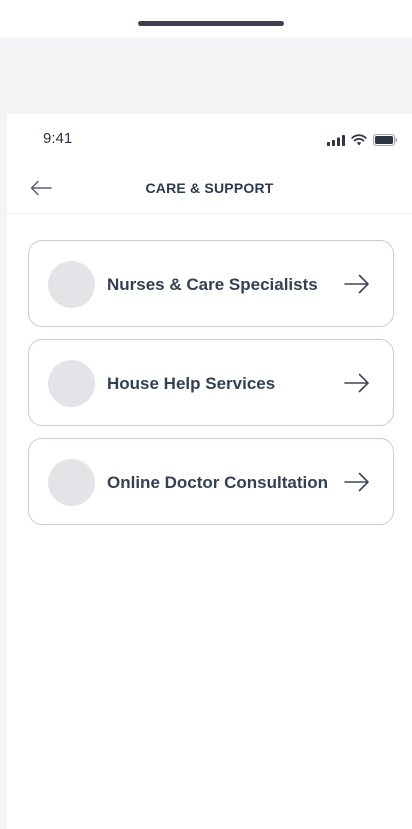  What do you see at coordinates (58, 138) in the screenshot?
I see `status-time: 9:41` at bounding box center [58, 138].